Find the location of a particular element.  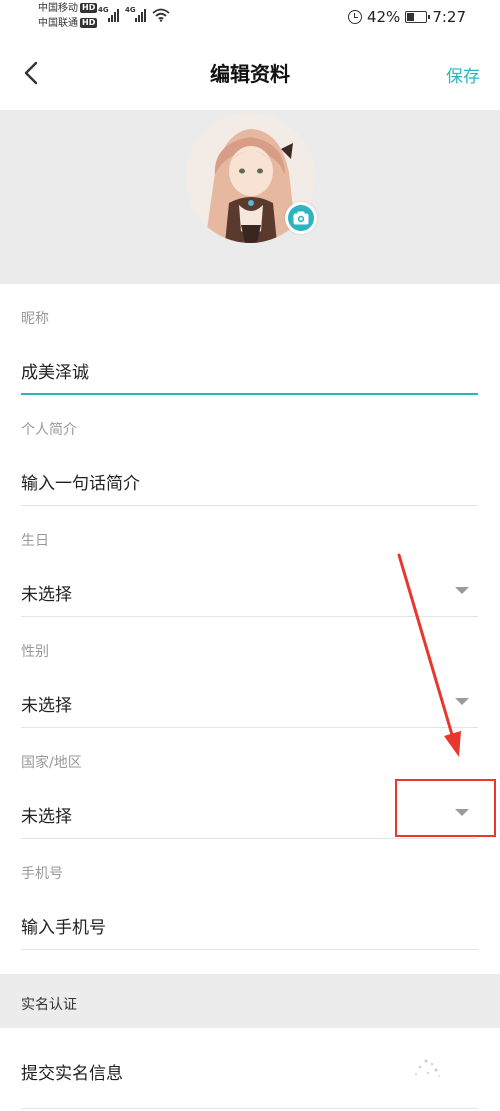

signal-indicators: 4G 4G is located at coordinates (134, 14).